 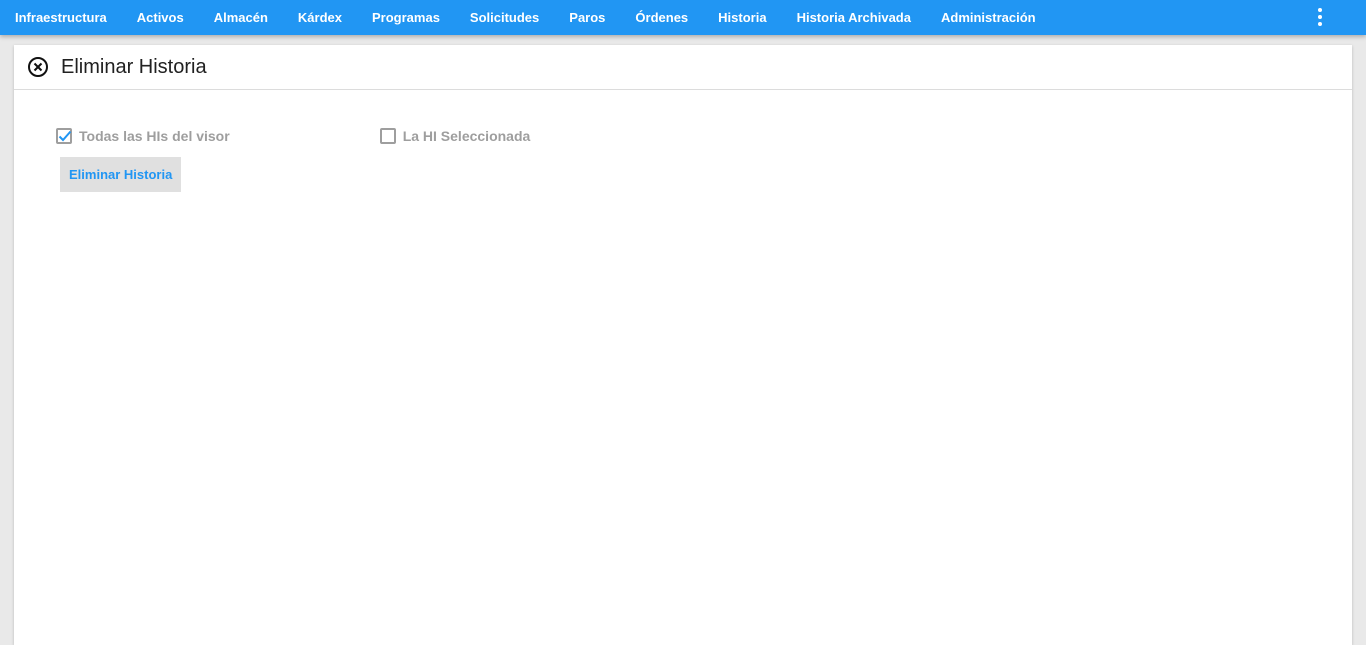 I want to click on nav-item-almacen: Almacén, so click(x=241, y=17).